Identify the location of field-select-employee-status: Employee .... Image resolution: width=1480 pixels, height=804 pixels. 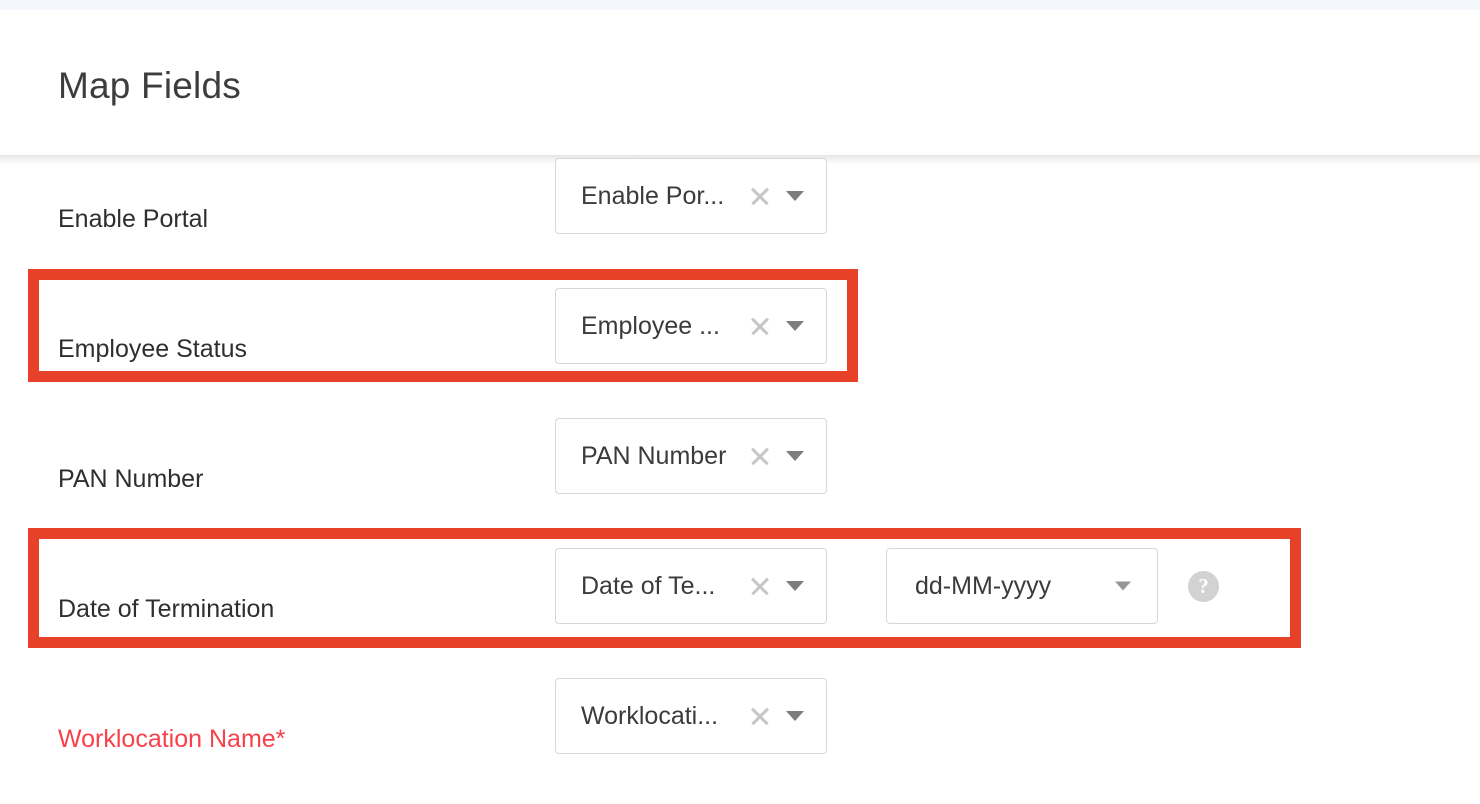
(691, 326).